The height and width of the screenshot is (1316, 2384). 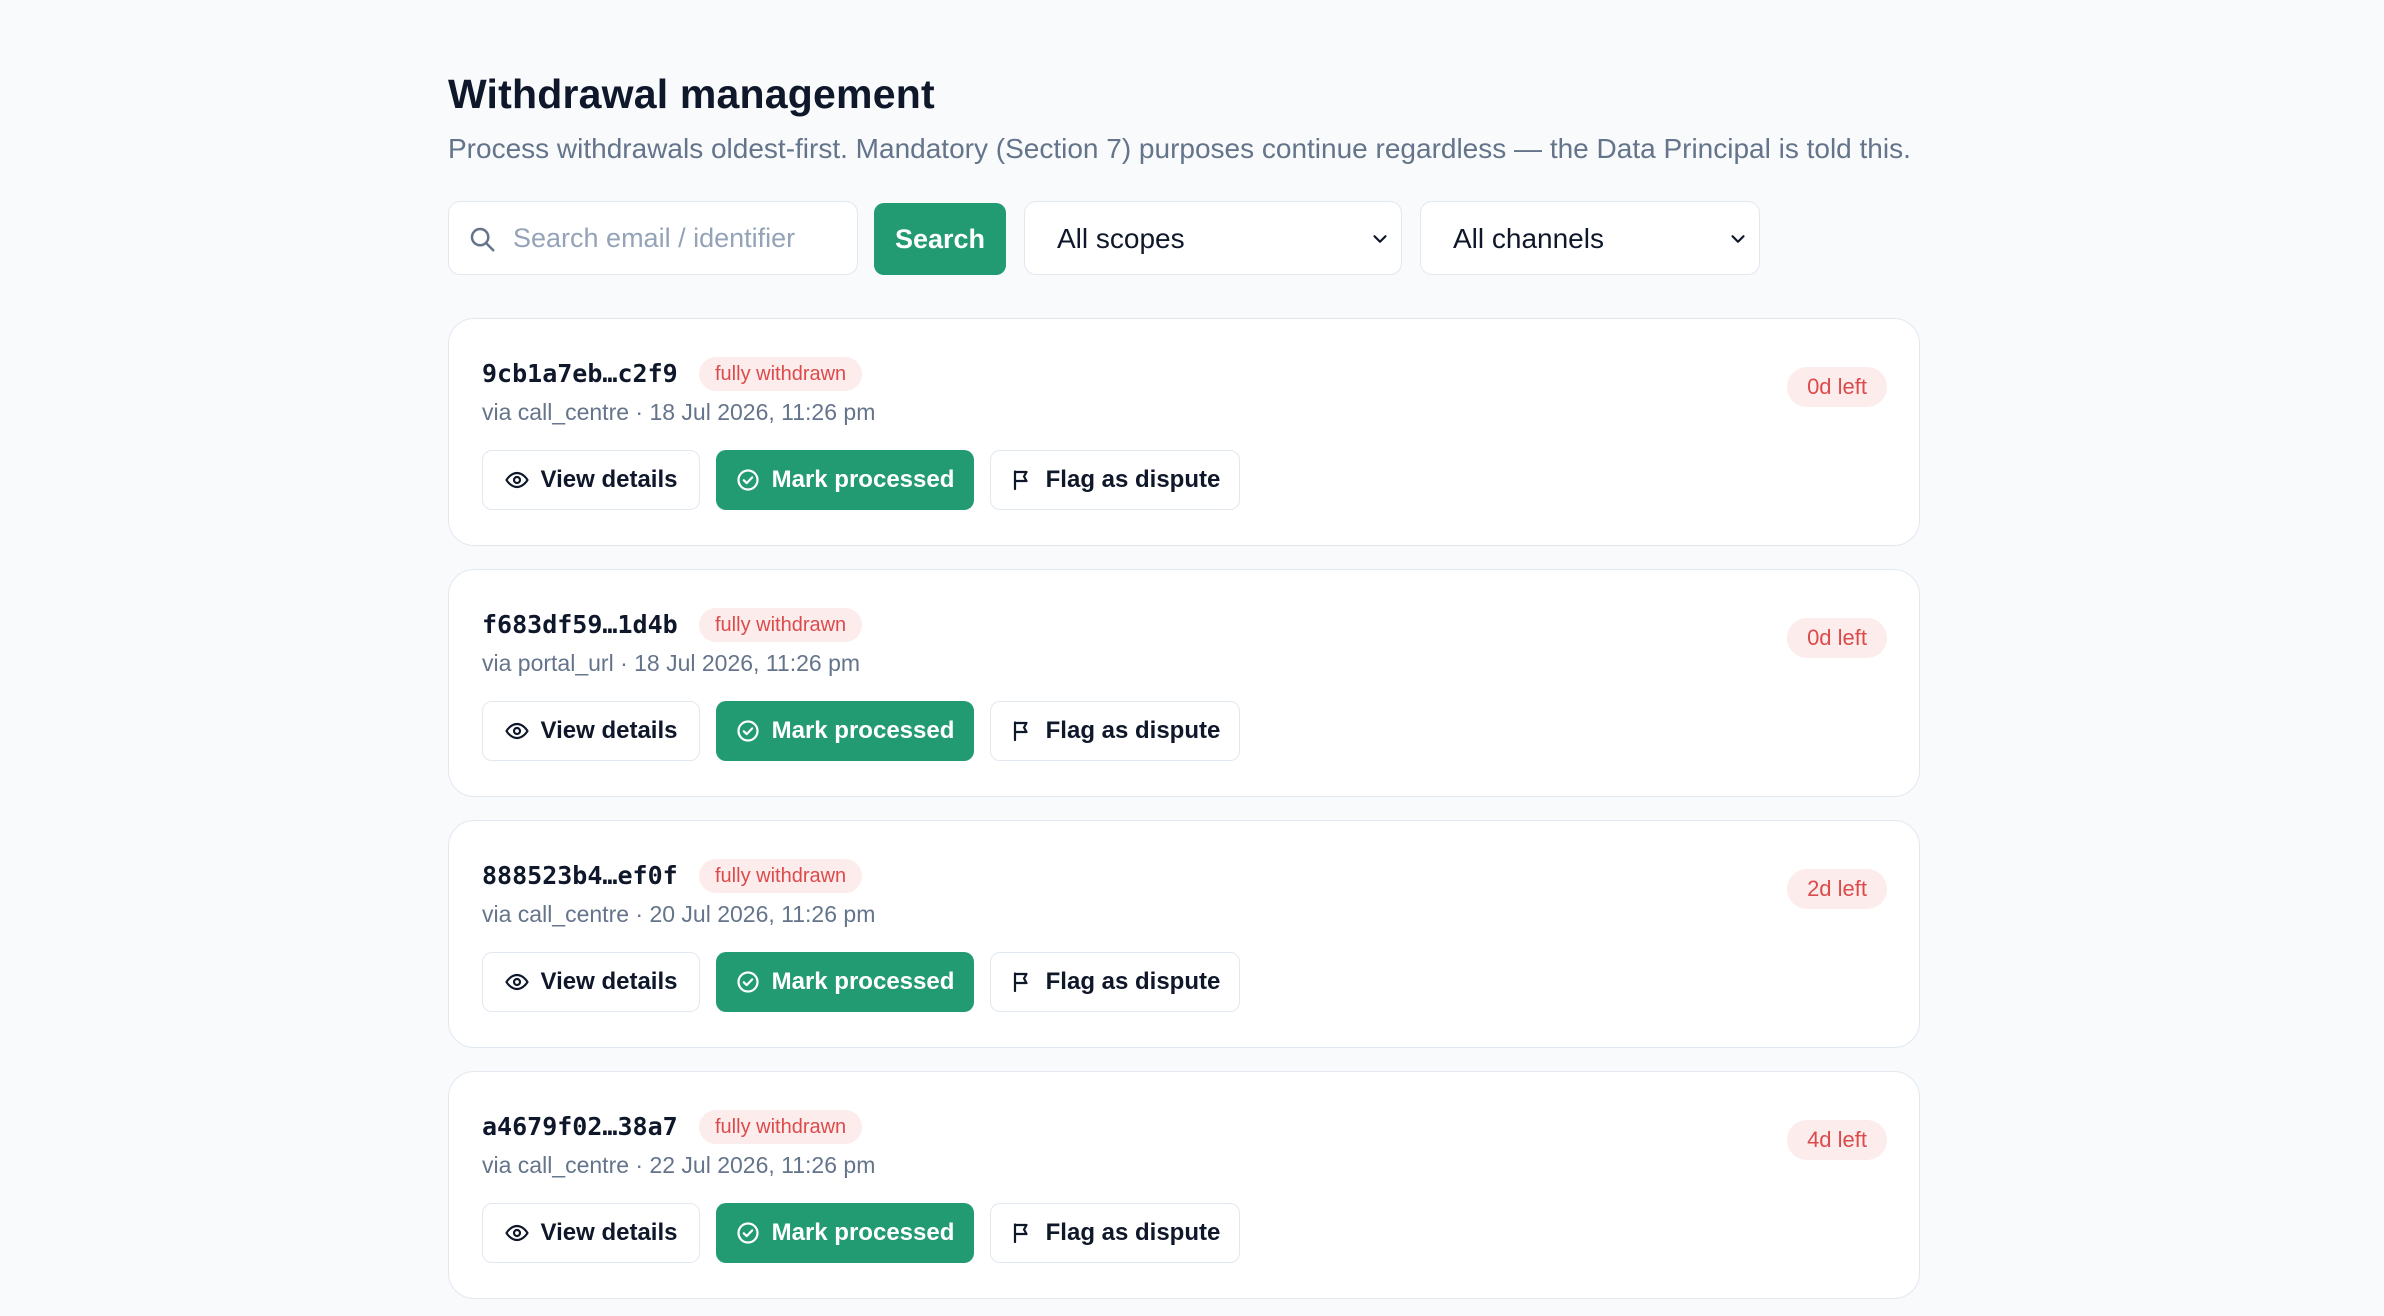 I want to click on withdrawal-id: 888523b4…ef0f, so click(x=580, y=875).